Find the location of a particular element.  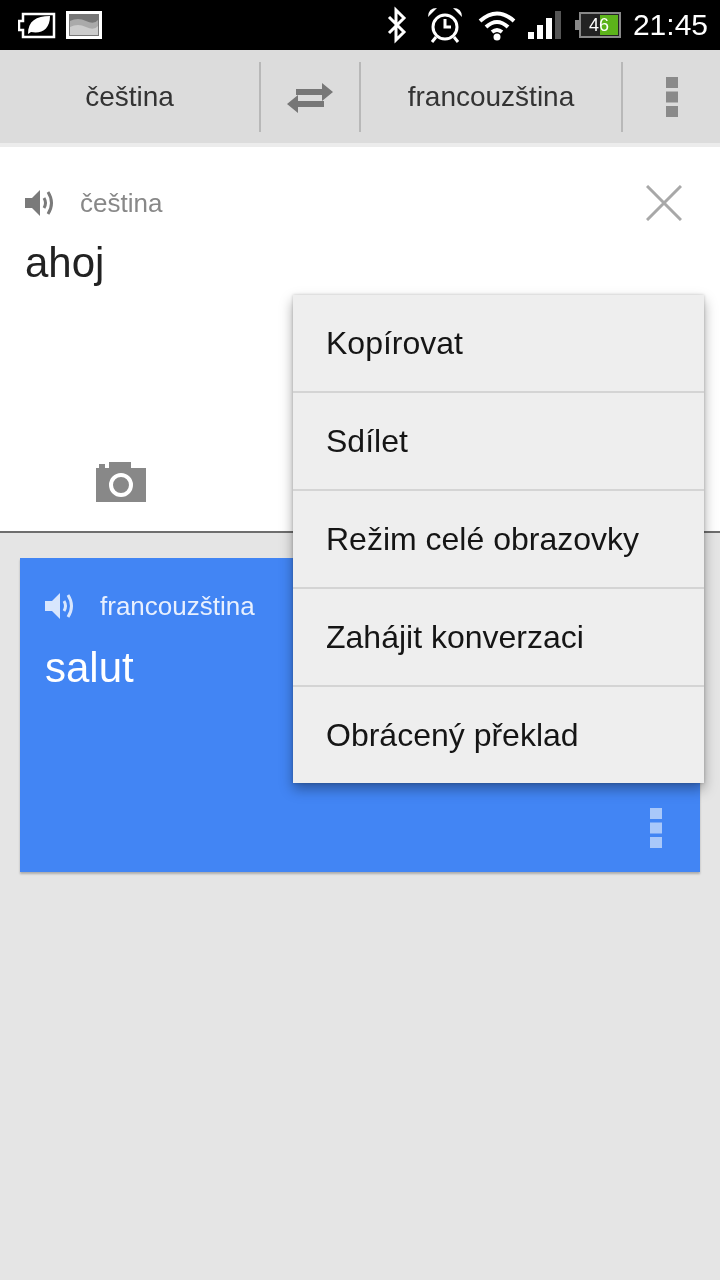

clock-time: 21:45 is located at coordinates (670, 25).